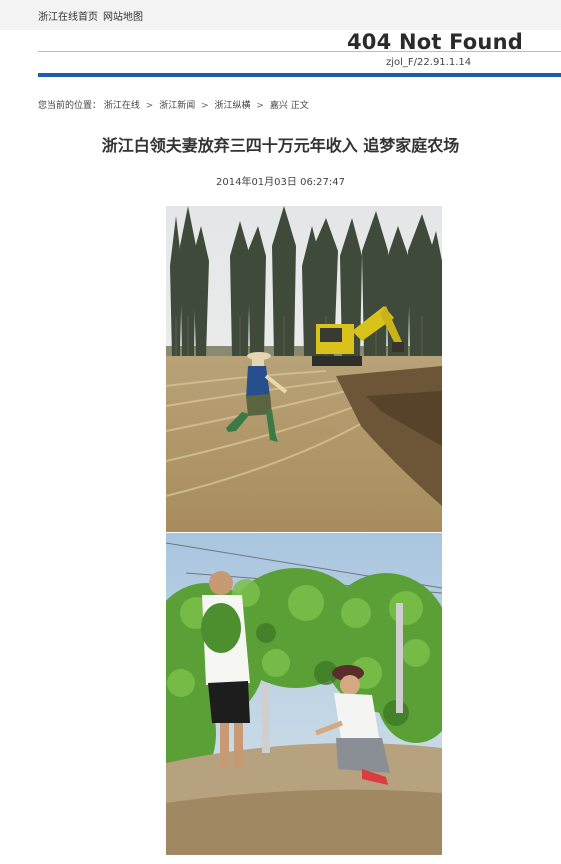 This screenshot has height=864, width=561. I want to click on breadcrumb-item-zjol: 浙江在线, so click(122, 106).